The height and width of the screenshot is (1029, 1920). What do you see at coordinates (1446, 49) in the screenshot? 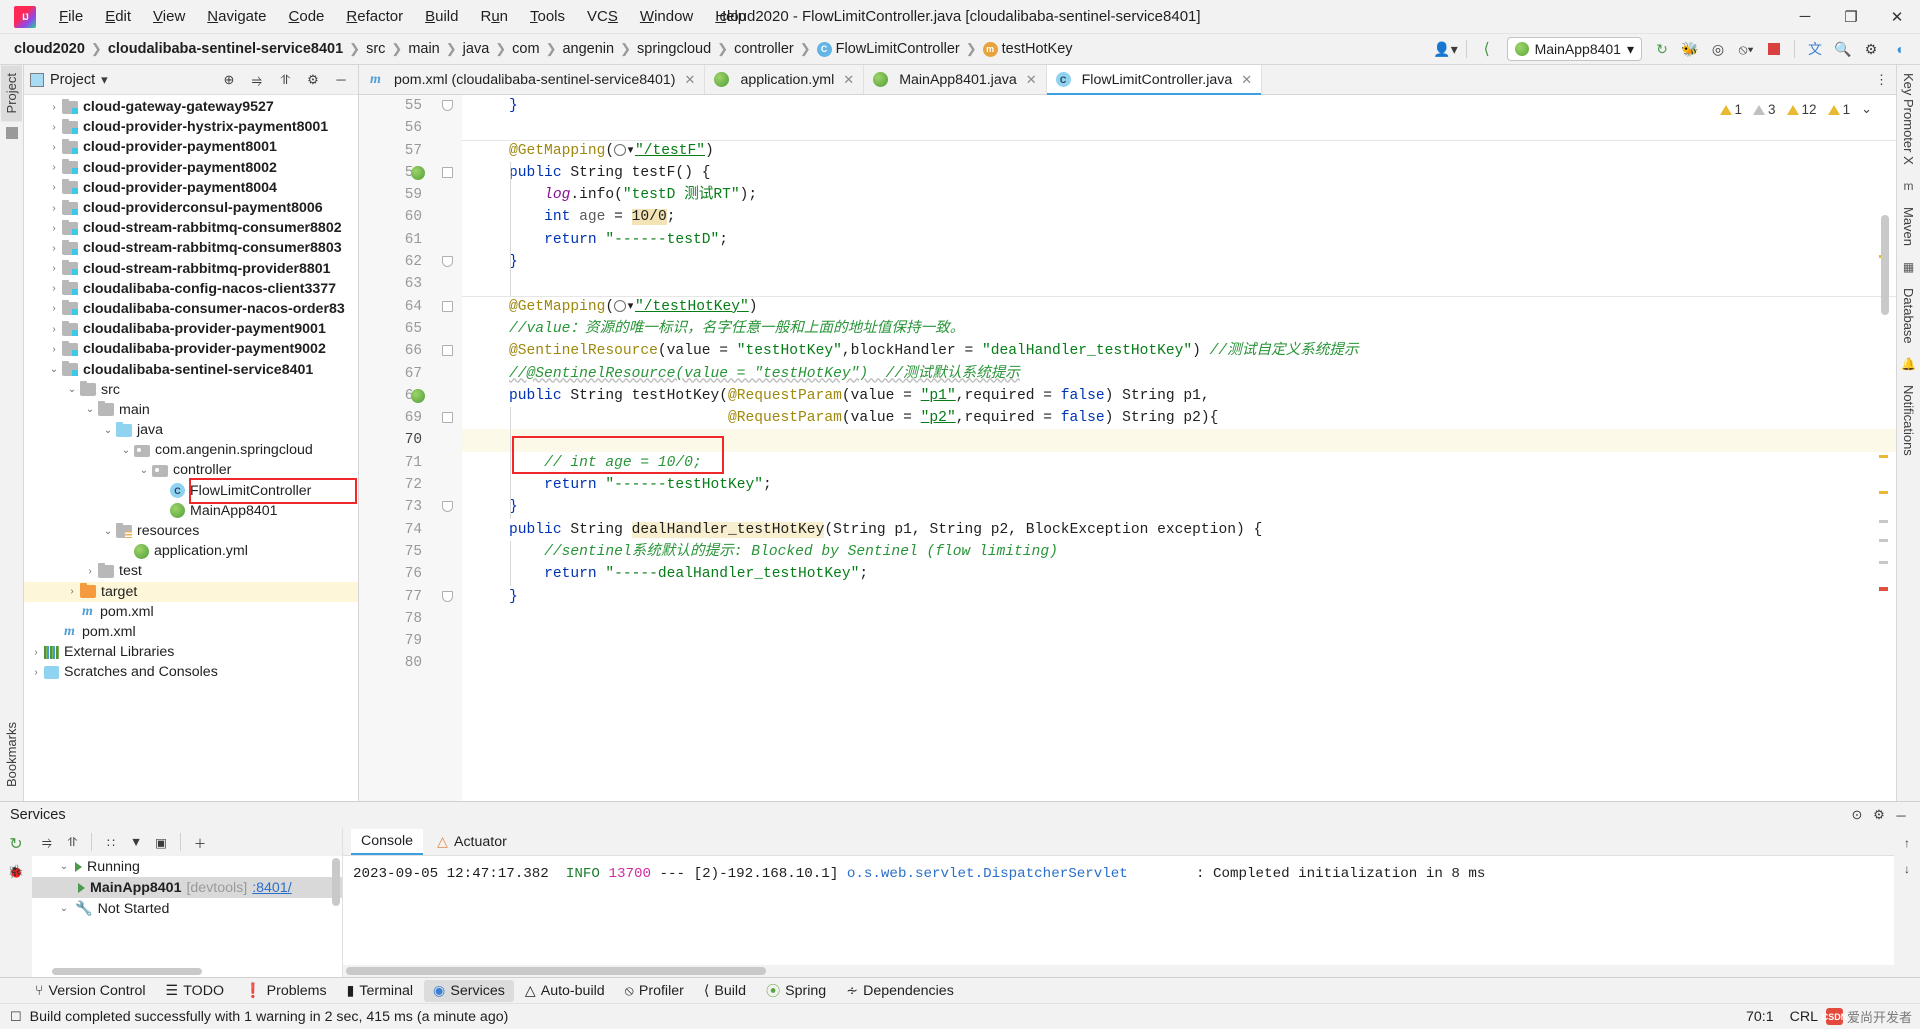
I see `user-settings-icon: 👤▾` at bounding box center [1446, 49].